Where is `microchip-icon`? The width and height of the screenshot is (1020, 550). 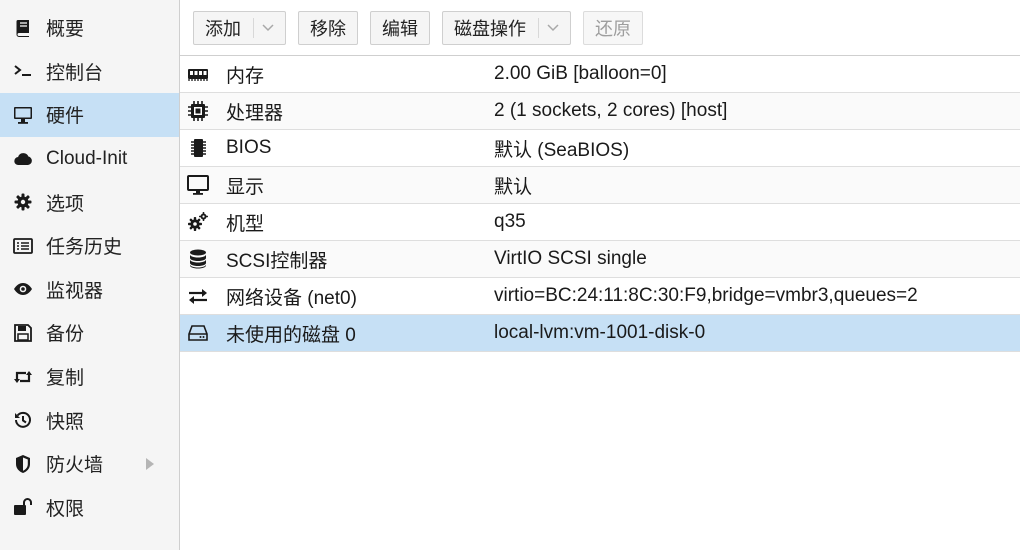
microchip-icon is located at coordinates (198, 148).